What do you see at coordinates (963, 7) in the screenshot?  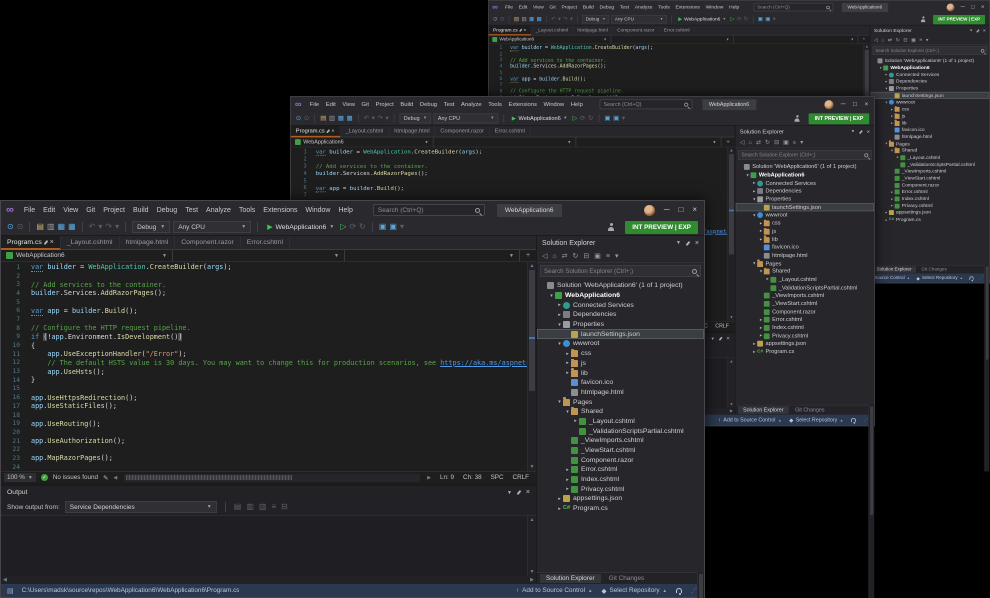 I see `minimize-button: ─` at bounding box center [963, 7].